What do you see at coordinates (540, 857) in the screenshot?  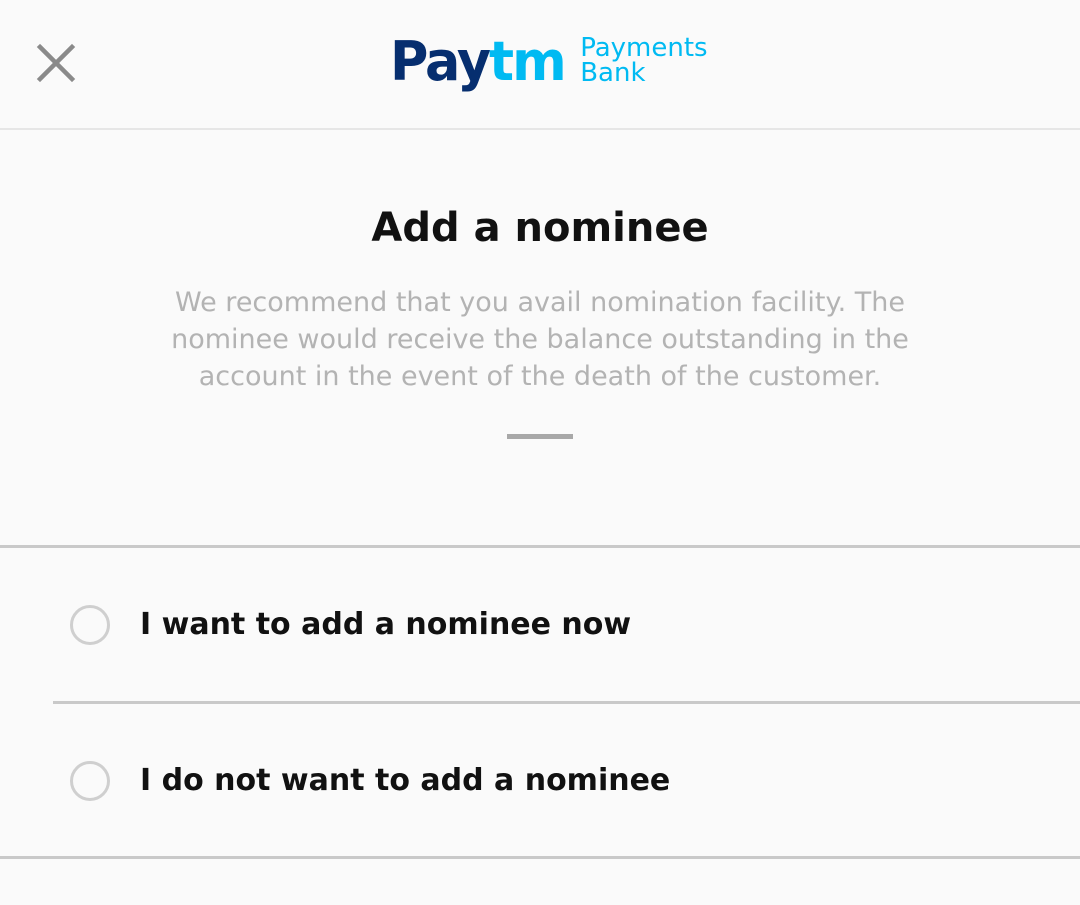 I see `options-bottom-divider` at bounding box center [540, 857].